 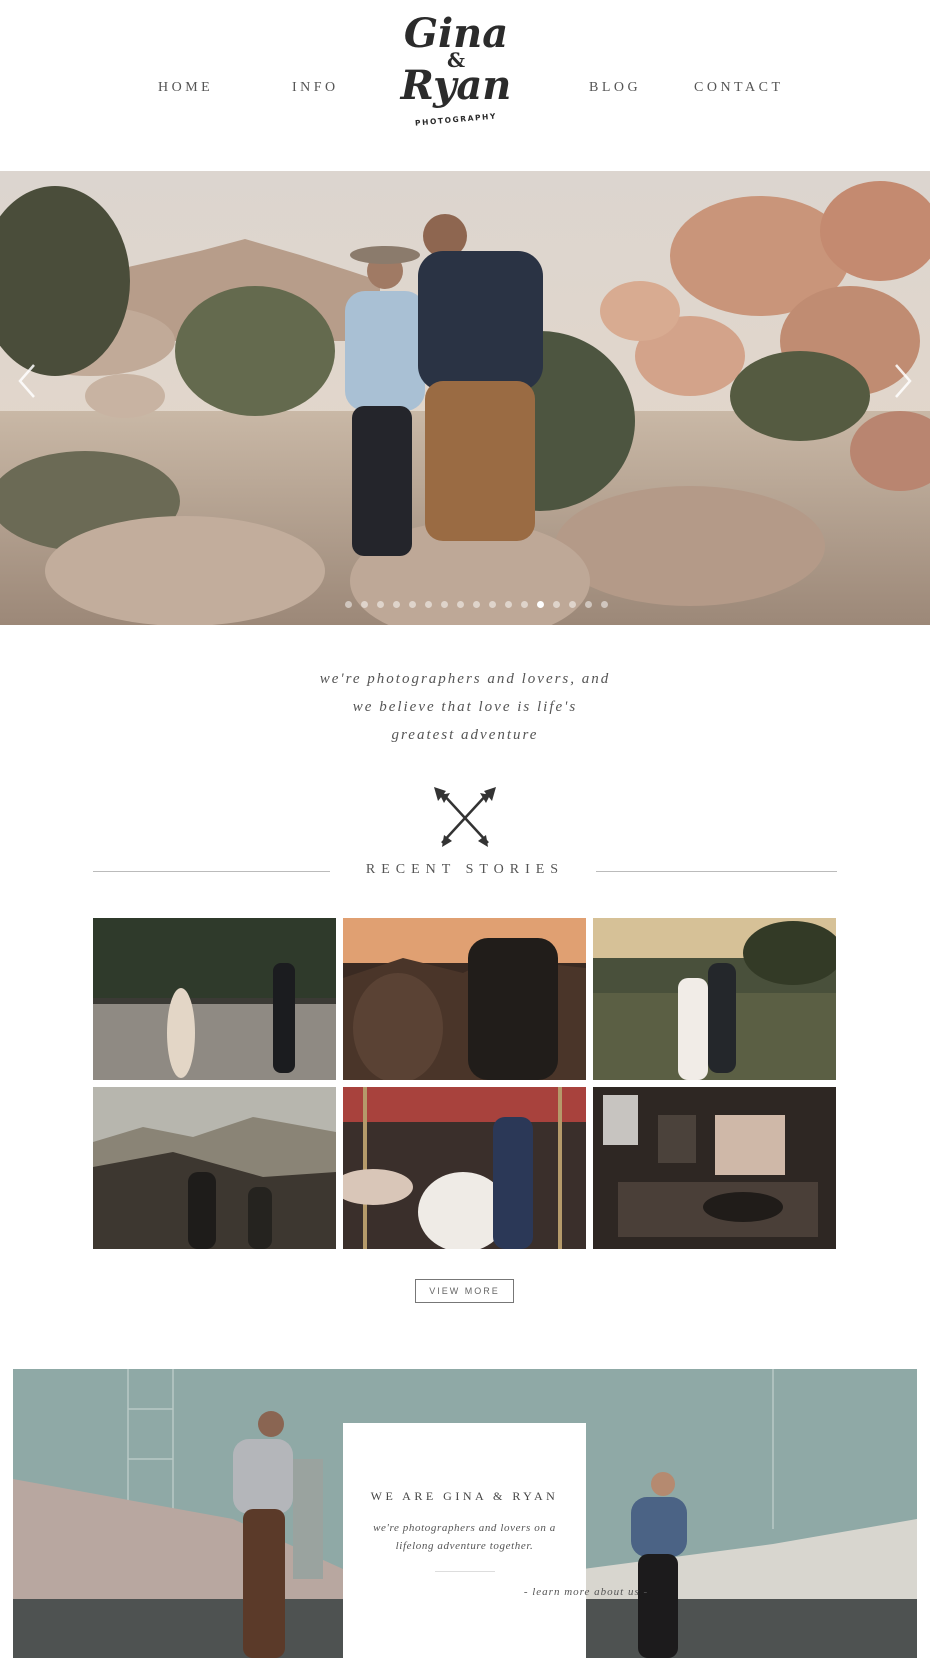 I want to click on nav-home: HOME, so click(x=185, y=88).